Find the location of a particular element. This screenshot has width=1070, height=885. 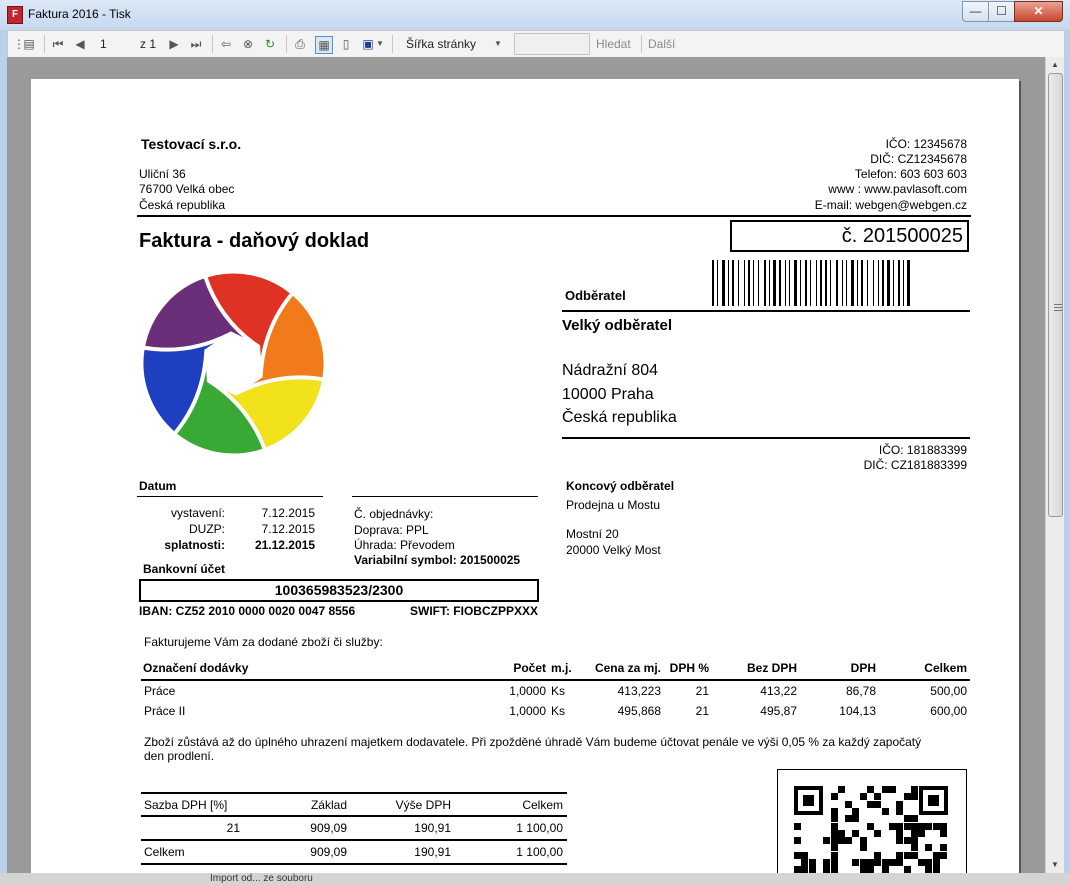

items-header-description: Označení dodávky is located at coordinates (196, 668).